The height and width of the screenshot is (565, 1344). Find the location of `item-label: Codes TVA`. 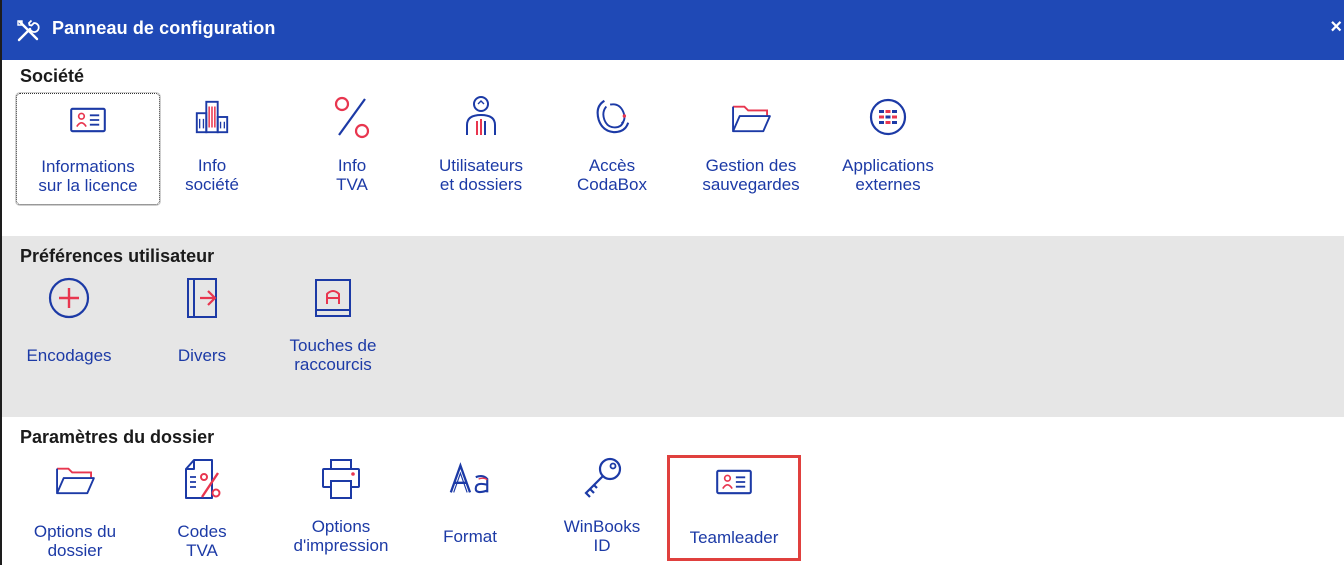

item-label: Codes TVA is located at coordinates (202, 541).